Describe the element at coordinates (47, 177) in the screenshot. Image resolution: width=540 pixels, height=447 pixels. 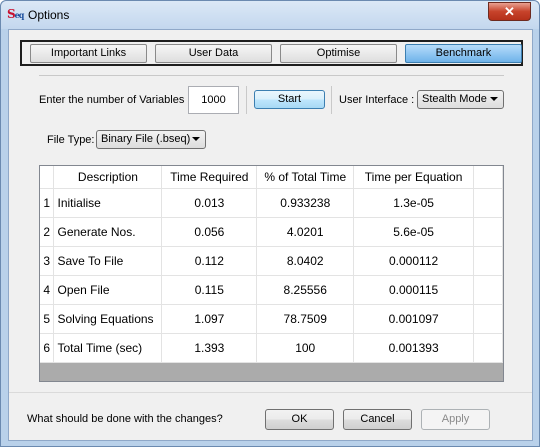
I see `row-header-corner` at that location.